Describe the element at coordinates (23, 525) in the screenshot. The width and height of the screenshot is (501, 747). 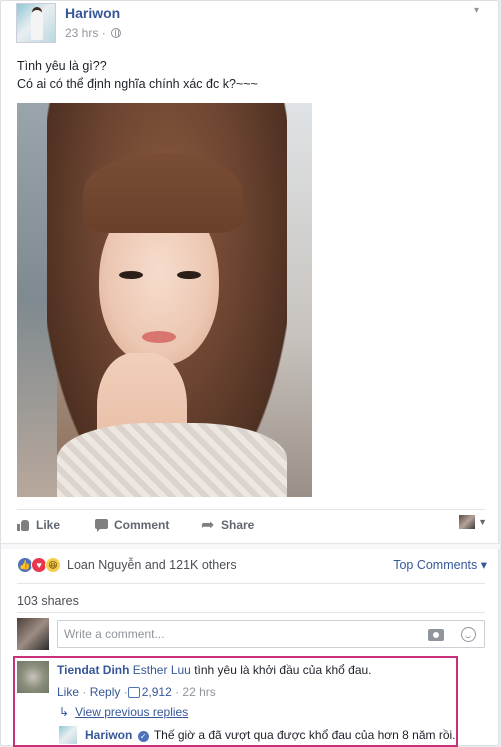
I see `thumbs-up-icon` at that location.